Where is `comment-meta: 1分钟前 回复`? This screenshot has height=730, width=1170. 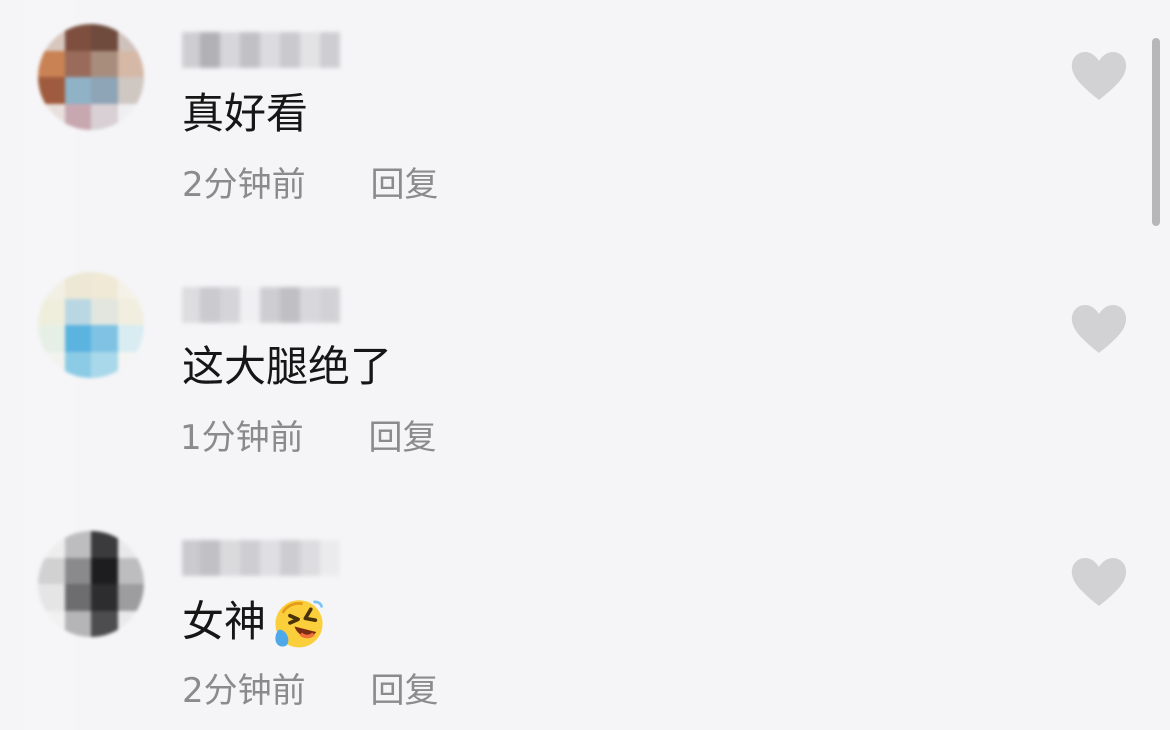
comment-meta: 1分钟前 回复 is located at coordinates (308, 438).